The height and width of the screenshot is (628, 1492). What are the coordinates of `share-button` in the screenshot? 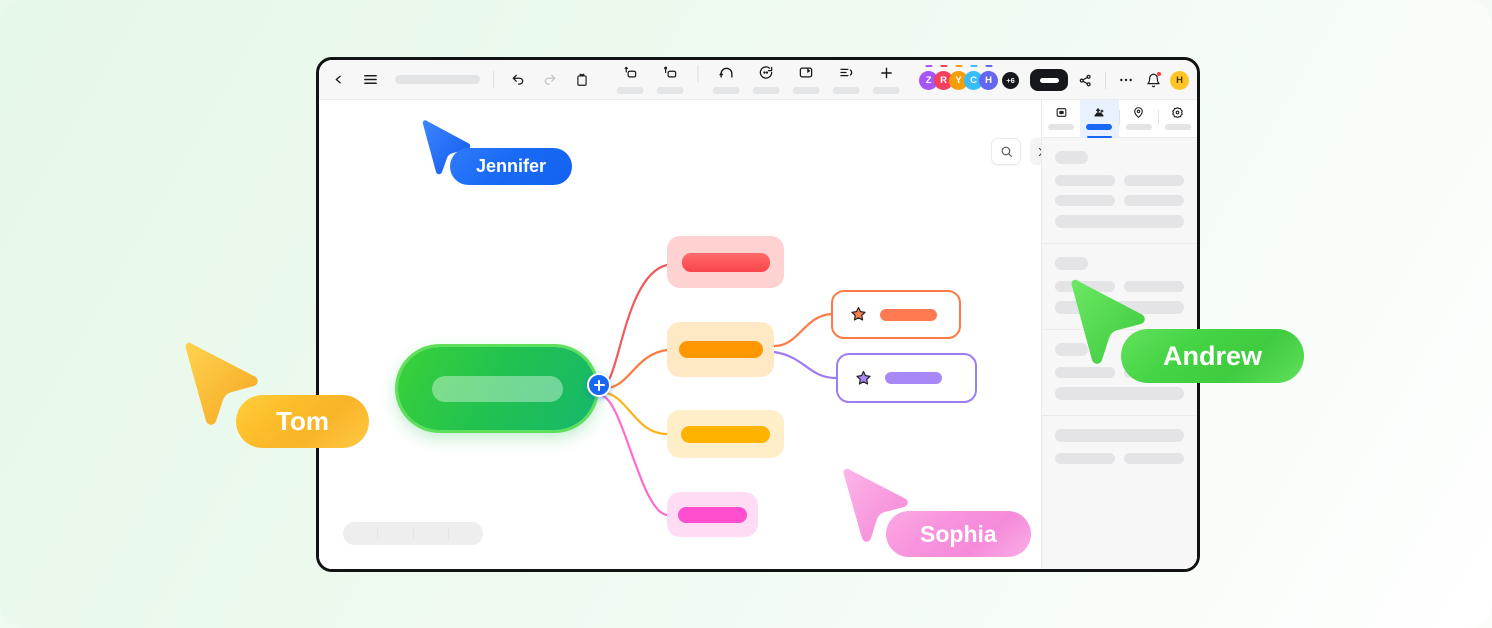 It's located at (1049, 80).